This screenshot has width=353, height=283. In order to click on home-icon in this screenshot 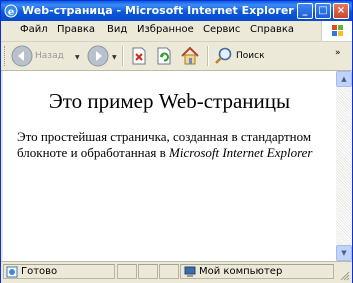, I will do `click(190, 55)`.